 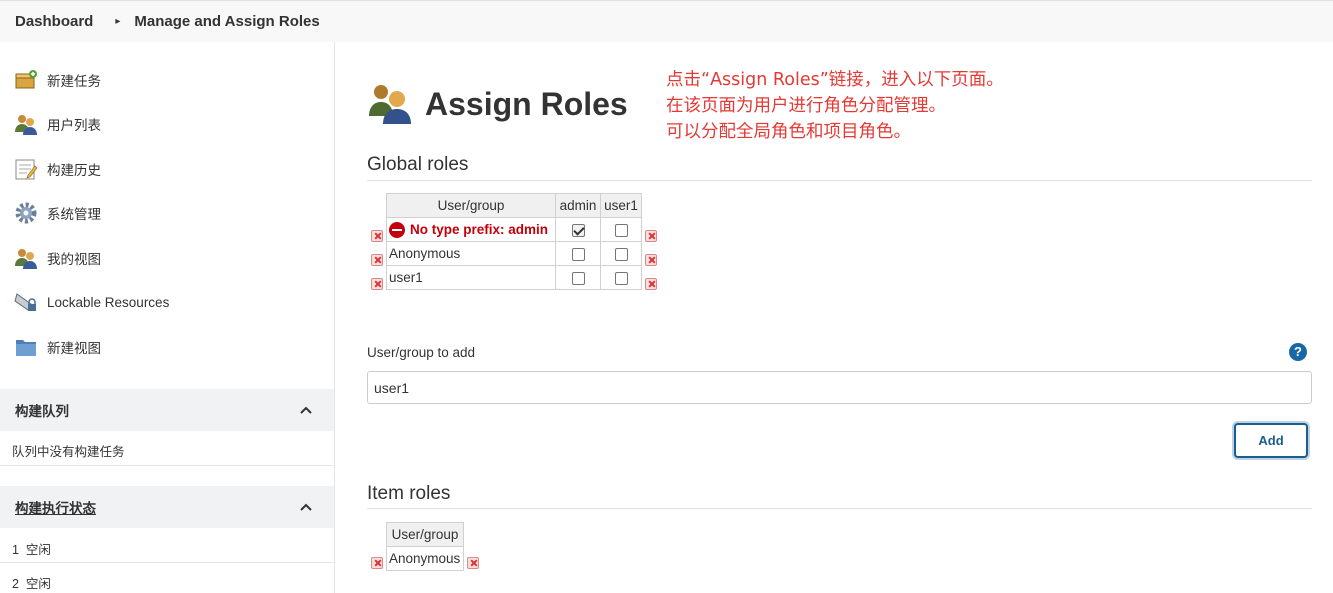 What do you see at coordinates (479, 229) in the screenshot?
I see `user-name: No type prefix: admin` at bounding box center [479, 229].